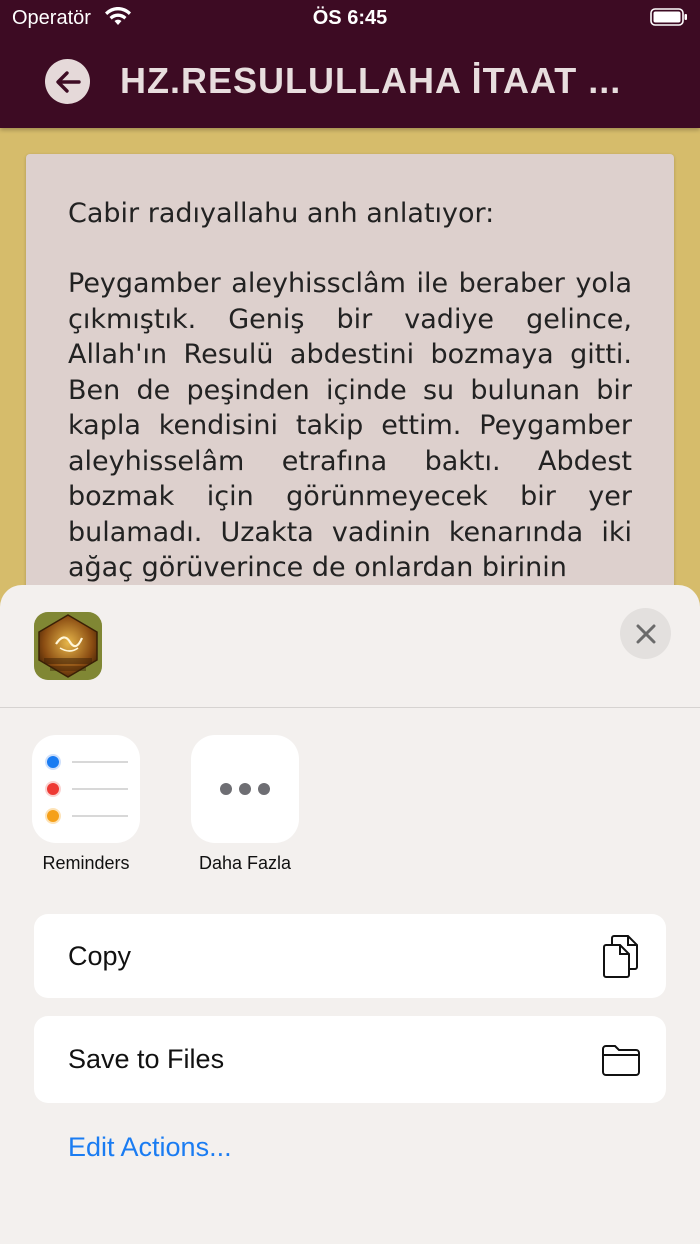 The width and height of the screenshot is (700, 1244). What do you see at coordinates (245, 789) in the screenshot?
I see `more-icon` at bounding box center [245, 789].